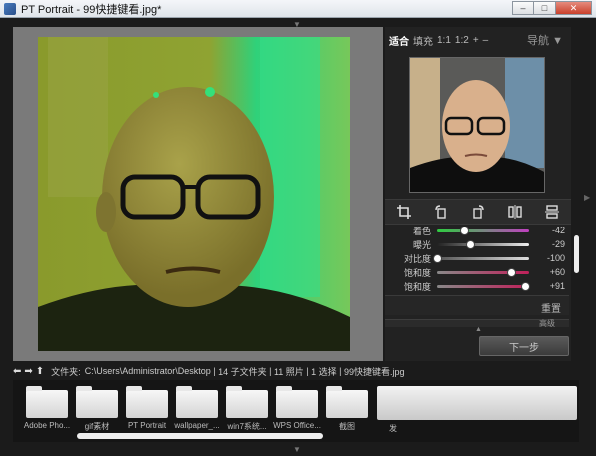 The width and height of the screenshot is (596, 456). Describe the element at coordinates (423, 40) in the screenshot. I see `zoom-fill-button: 填充` at that location.